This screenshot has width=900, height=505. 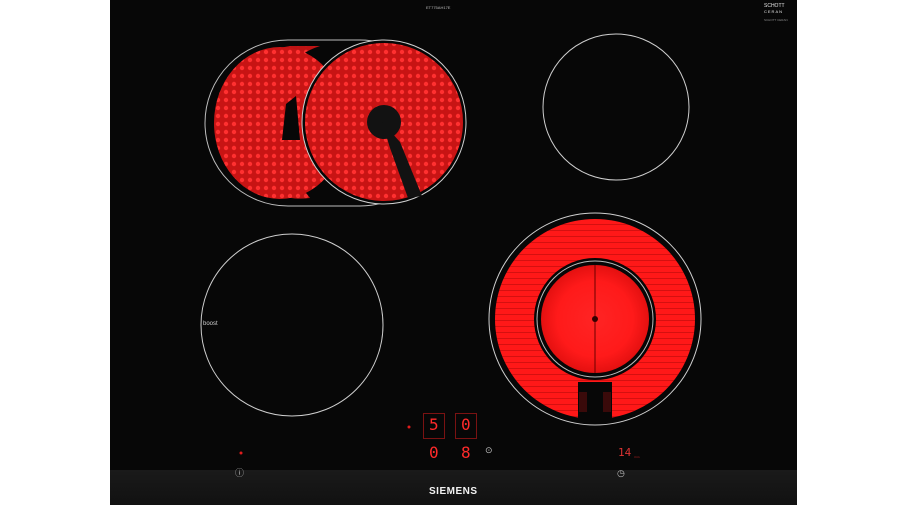 What do you see at coordinates (409, 427) in the screenshot?
I see `zone-indicator-center` at bounding box center [409, 427].